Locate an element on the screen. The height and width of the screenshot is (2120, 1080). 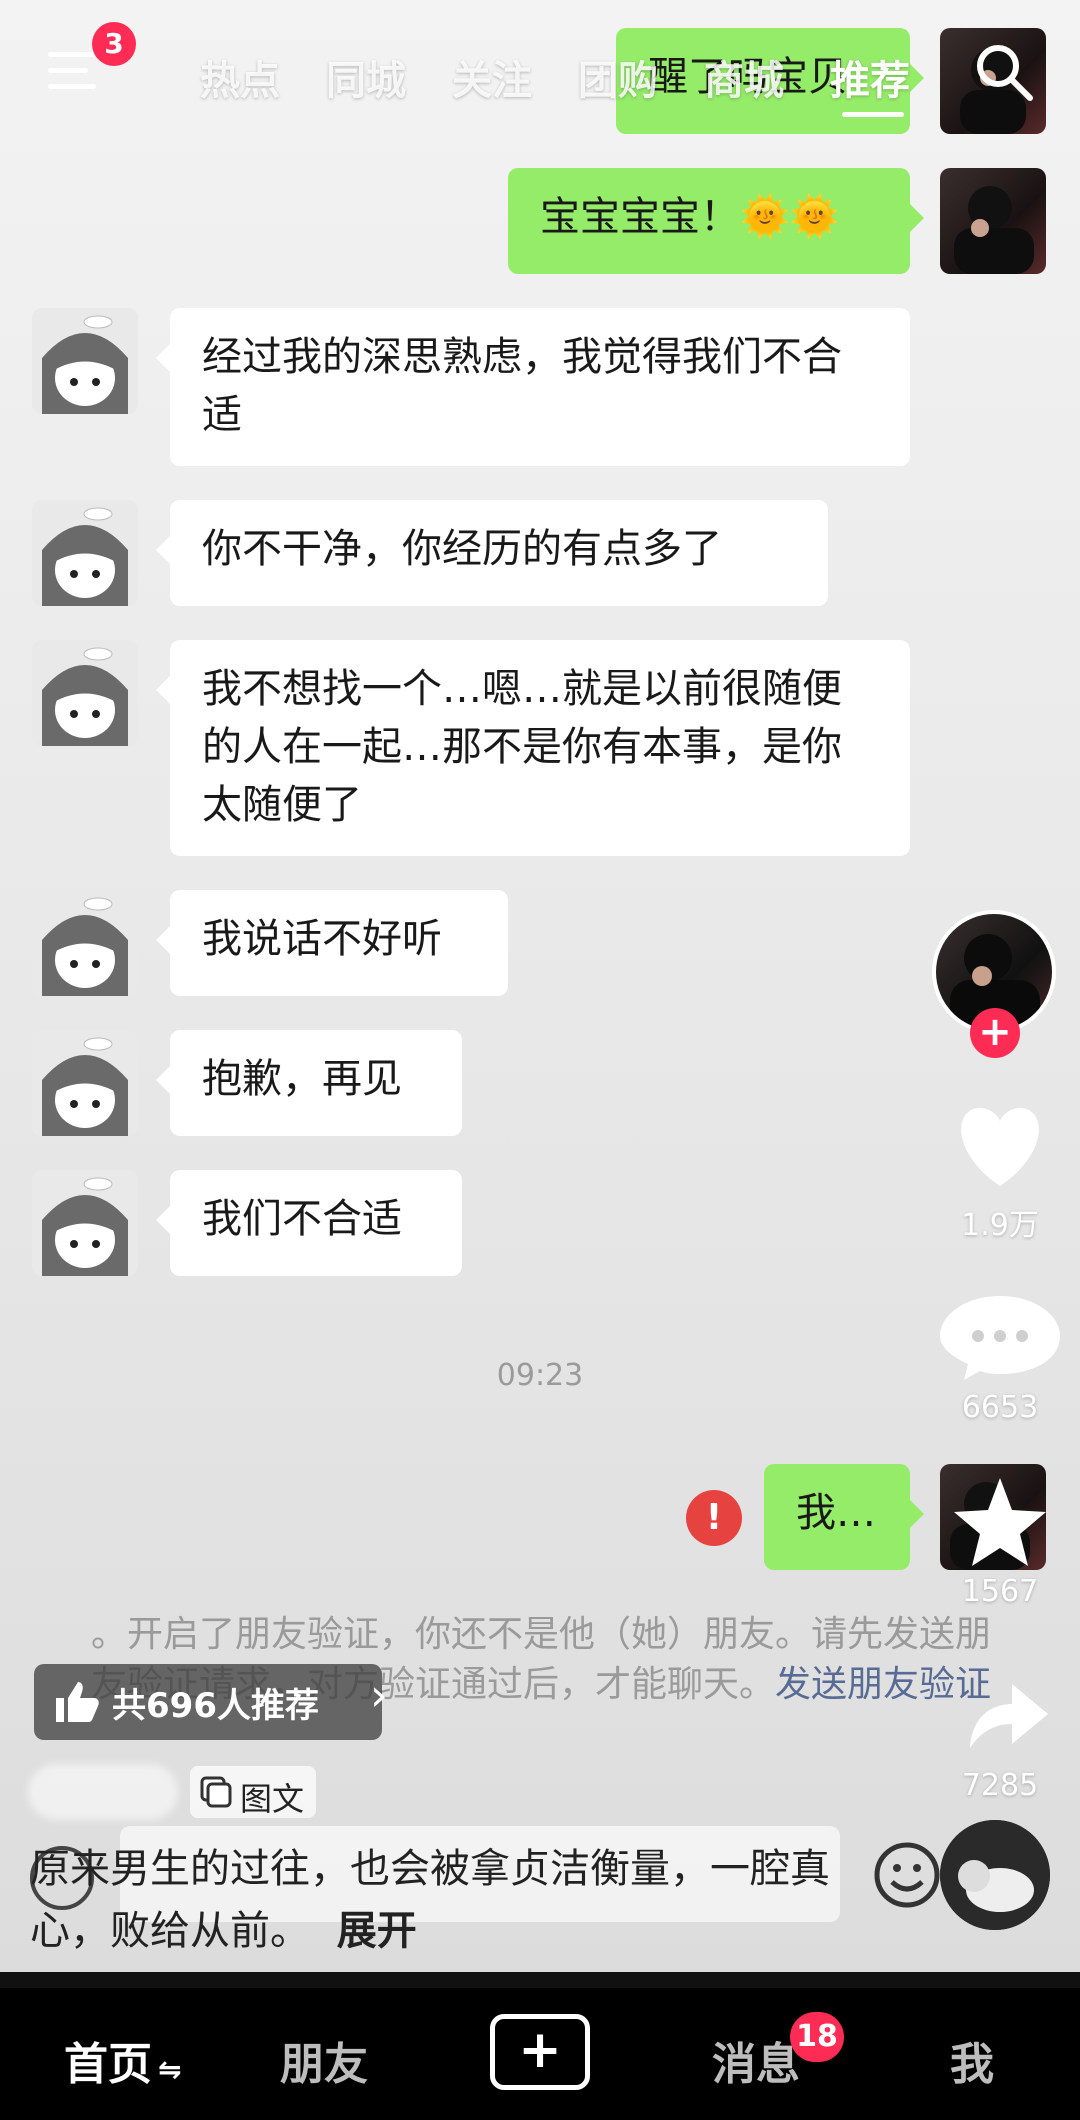
sender-avatar is located at coordinates (993, 221).